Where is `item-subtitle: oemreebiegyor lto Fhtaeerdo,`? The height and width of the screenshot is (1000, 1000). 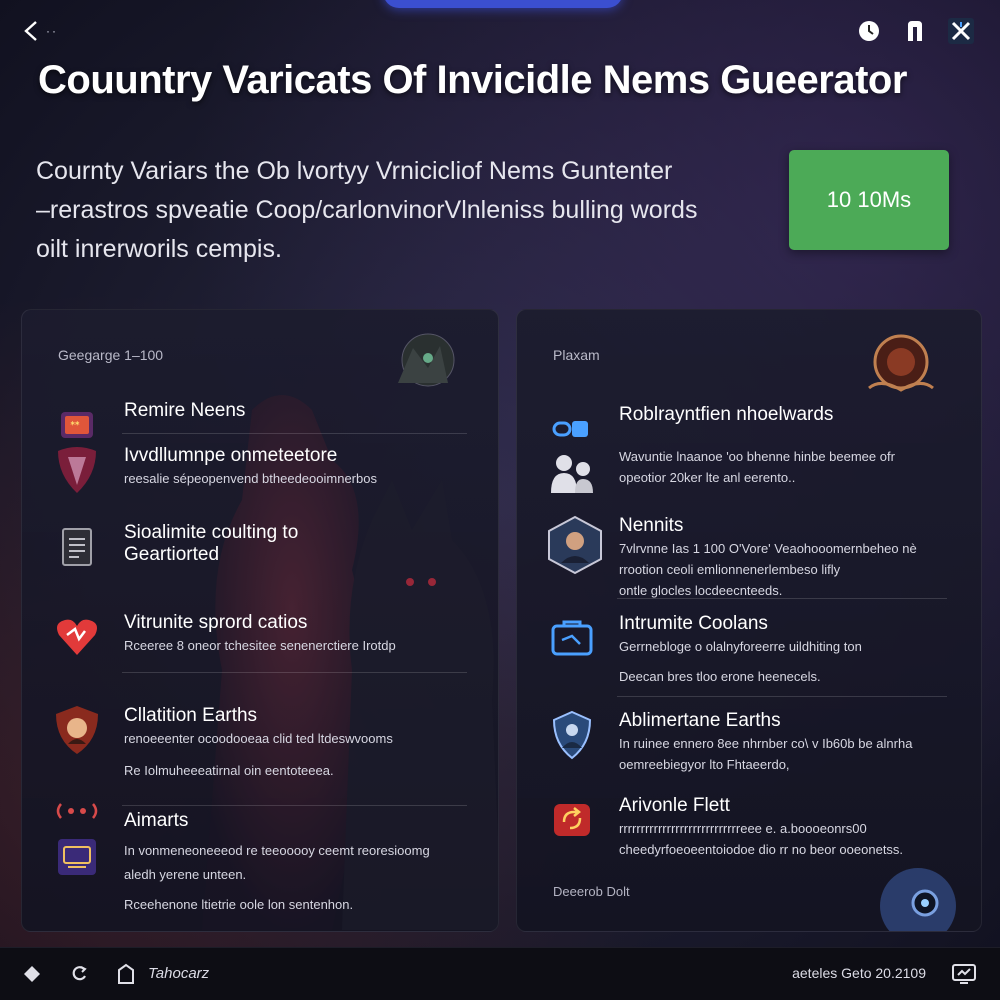 item-subtitle: oemreebiegyor lto Fhtaeerdo, is located at coordinates (704, 764).